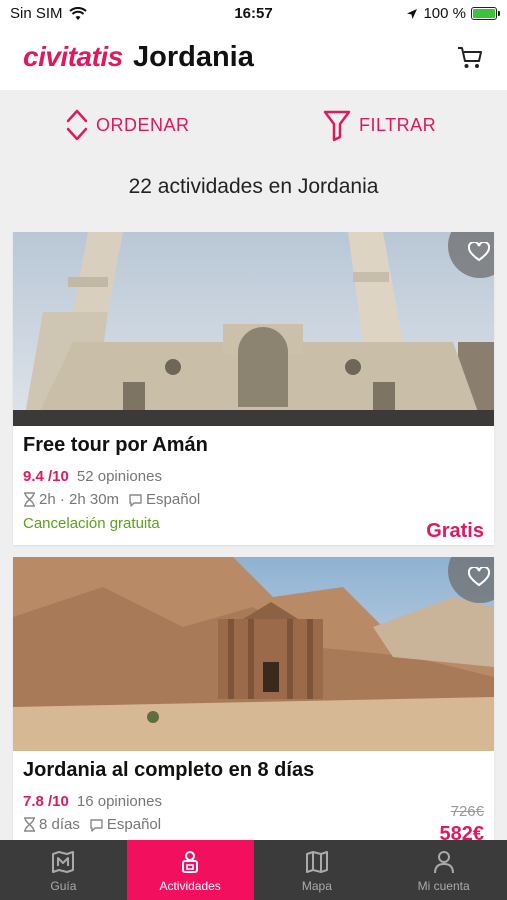 The width and height of the screenshot is (507, 900). Describe the element at coordinates (119, 801) in the screenshot. I see `review-count: 16 opiniones` at that location.